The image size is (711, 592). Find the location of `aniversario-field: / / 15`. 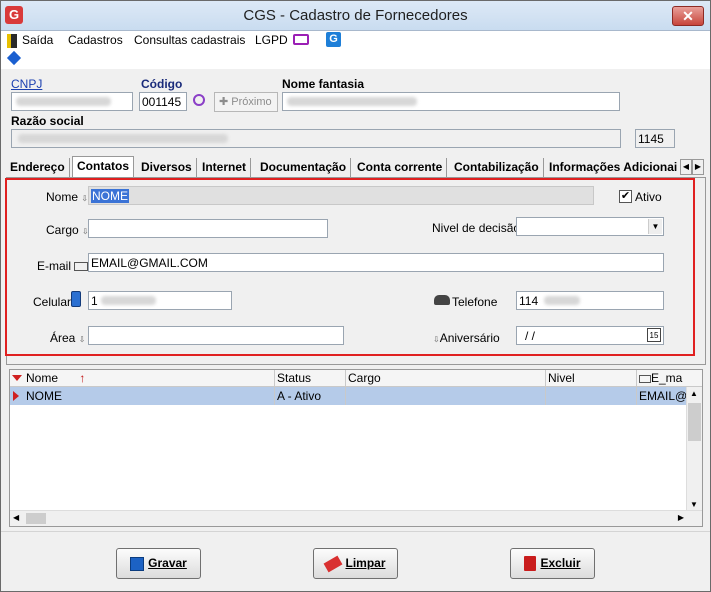

aniversario-field: / / 15 is located at coordinates (590, 335).